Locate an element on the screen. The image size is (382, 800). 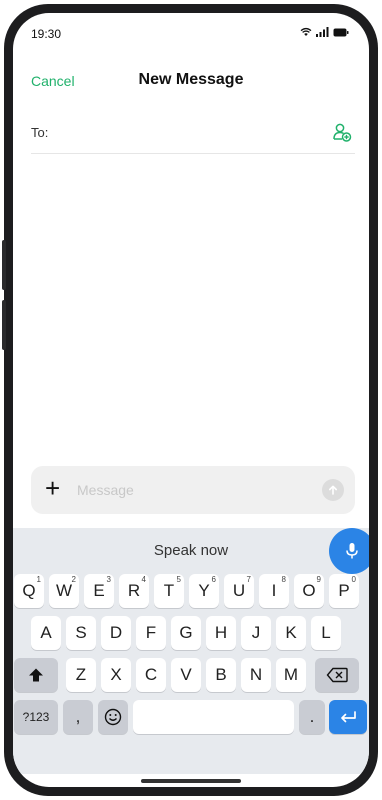
send-button is located at coordinates (333, 490).